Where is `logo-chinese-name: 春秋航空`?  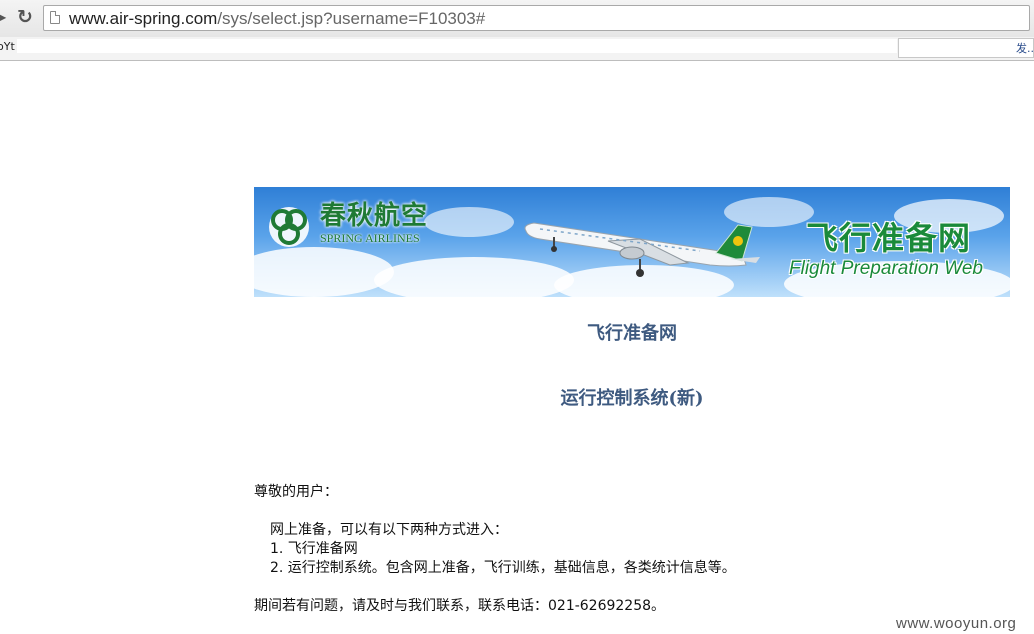 logo-chinese-name: 春秋航空 is located at coordinates (374, 216).